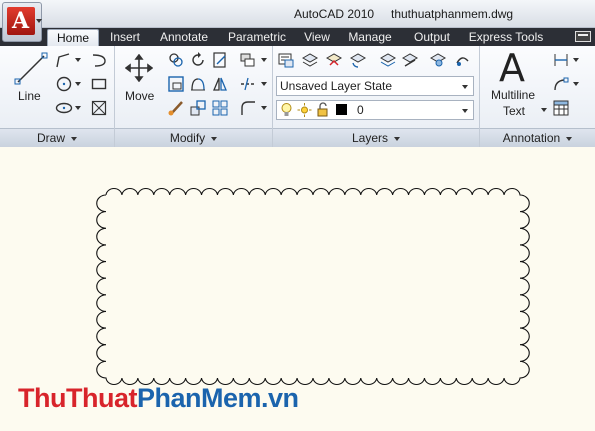  What do you see at coordinates (452, 14) in the screenshot?
I see `file-name: thuthuatphanmem.dwg` at bounding box center [452, 14].